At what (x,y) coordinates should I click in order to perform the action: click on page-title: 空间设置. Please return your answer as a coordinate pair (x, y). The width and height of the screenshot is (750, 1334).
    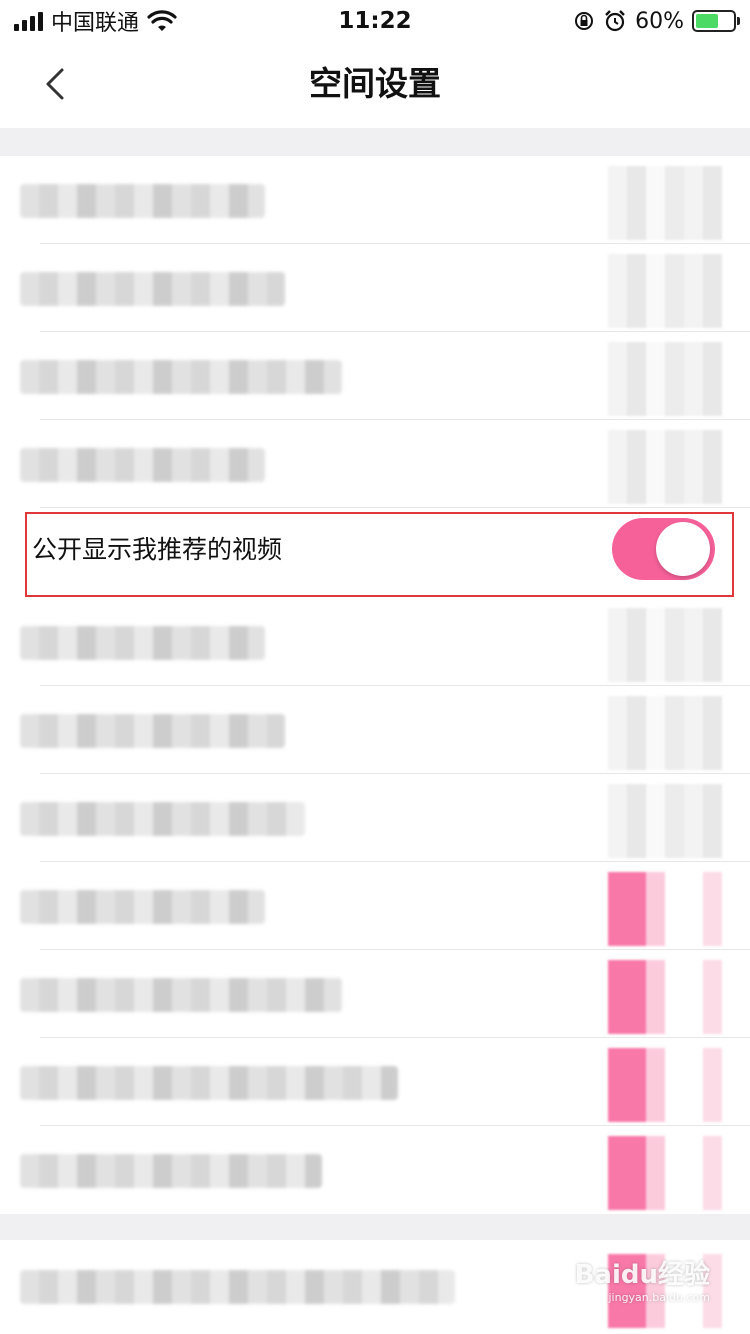
    Looking at the image, I should click on (375, 83).